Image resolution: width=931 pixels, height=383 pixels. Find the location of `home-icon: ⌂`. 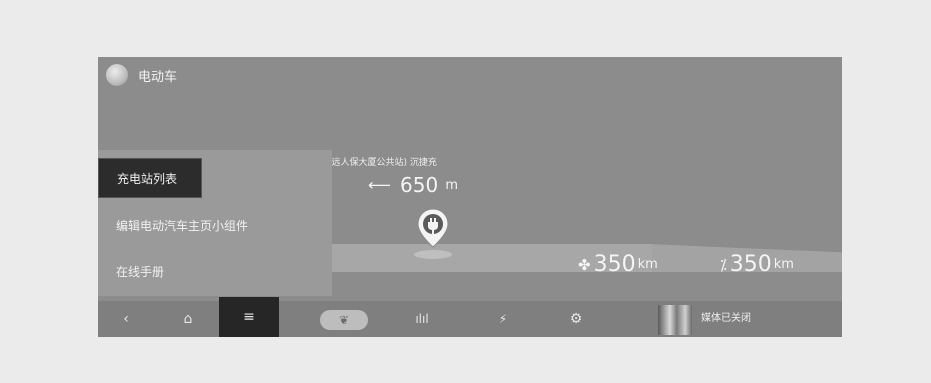

home-icon: ⌂ is located at coordinates (188, 319).